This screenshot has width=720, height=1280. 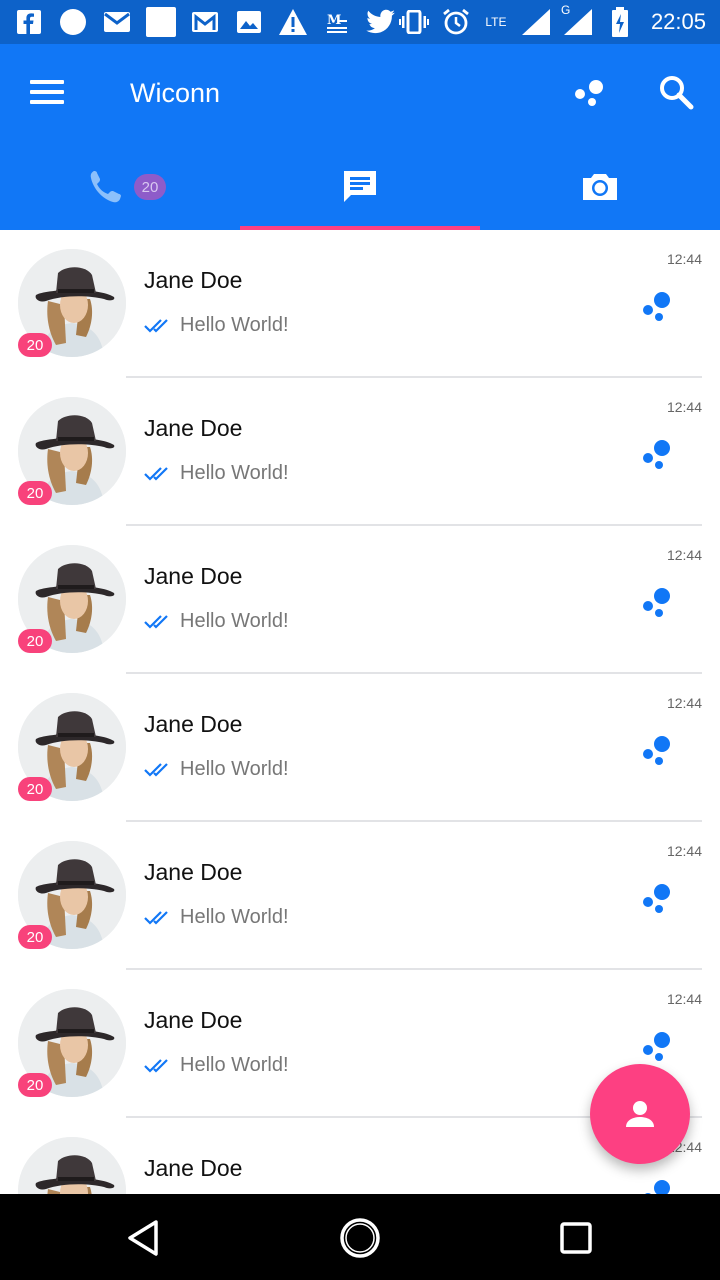 I want to click on m-icon: M, so click(x=337, y=22).